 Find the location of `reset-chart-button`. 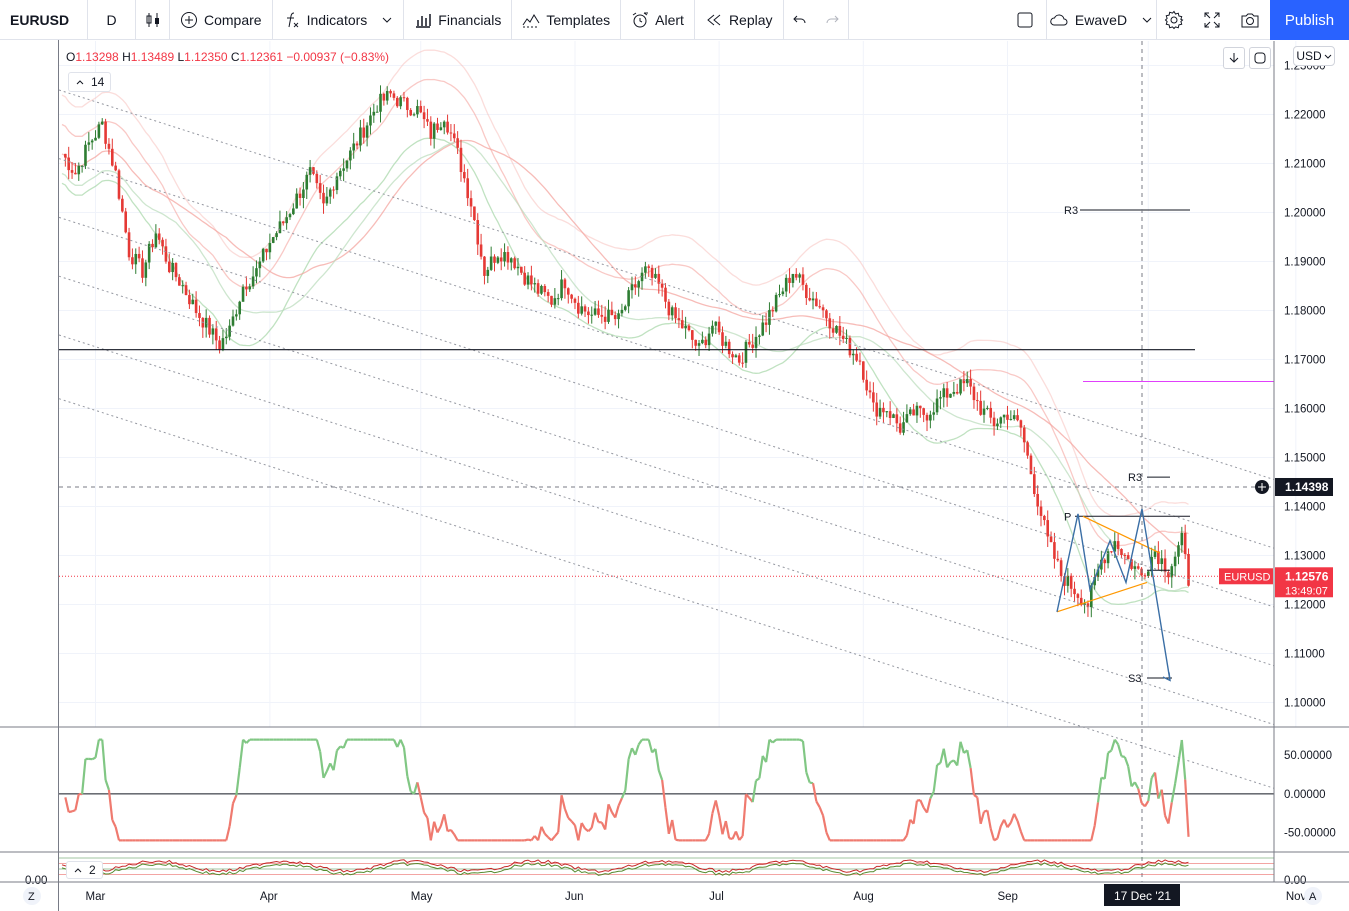

reset-chart-button is located at coordinates (1260, 58).